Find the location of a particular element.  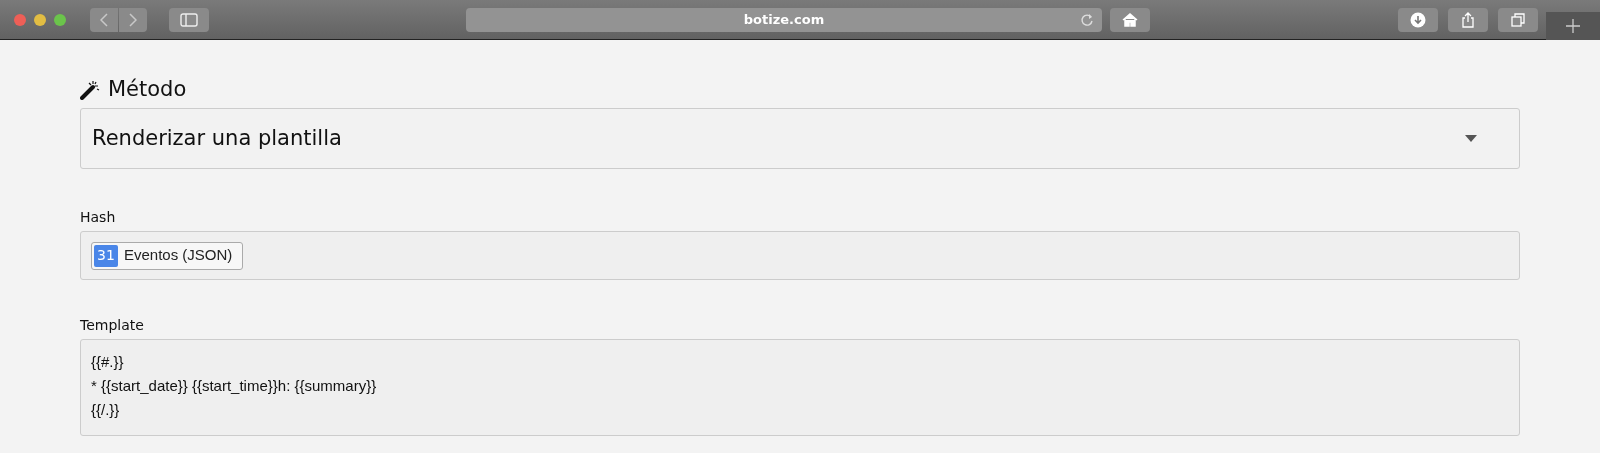

dropdown-caret-icon is located at coordinates (1471, 138).